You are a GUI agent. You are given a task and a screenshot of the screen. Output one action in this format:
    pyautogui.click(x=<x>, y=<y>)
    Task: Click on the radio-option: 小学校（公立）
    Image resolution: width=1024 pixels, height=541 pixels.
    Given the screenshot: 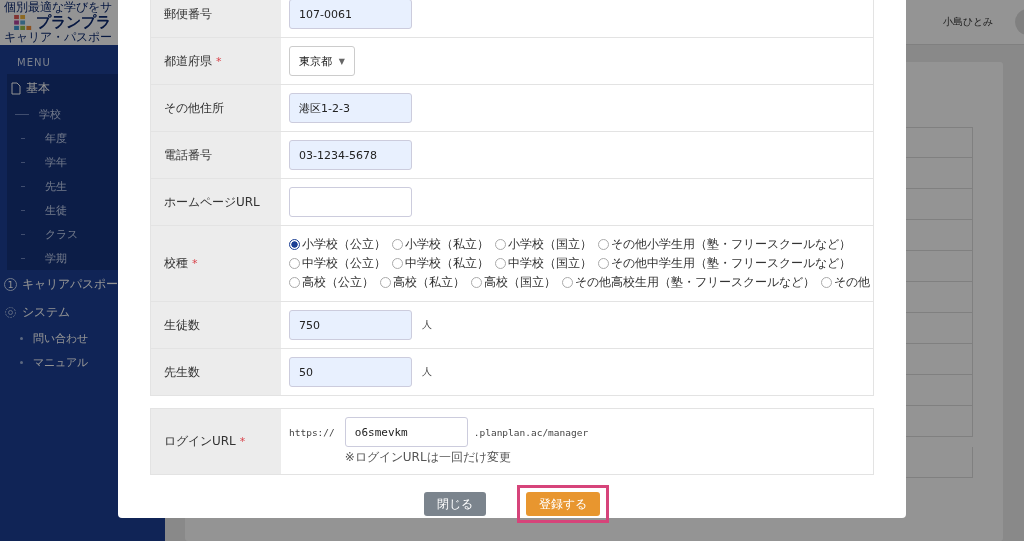 What is the action you would take?
    pyautogui.click(x=337, y=244)
    